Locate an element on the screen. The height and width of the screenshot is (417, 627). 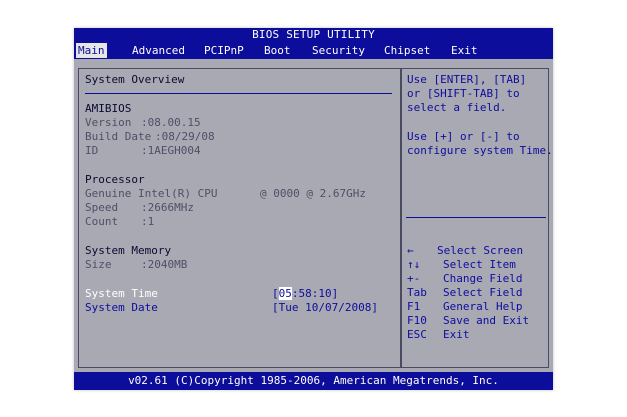
memory-heading: System Memory is located at coordinates (128, 250).